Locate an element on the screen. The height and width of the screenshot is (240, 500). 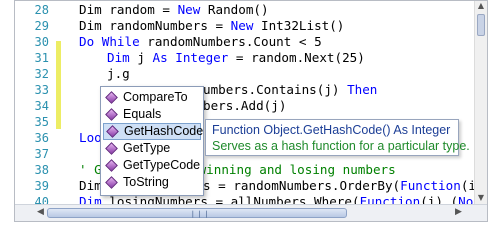
line-number: 31 is located at coordinates (41, 58).